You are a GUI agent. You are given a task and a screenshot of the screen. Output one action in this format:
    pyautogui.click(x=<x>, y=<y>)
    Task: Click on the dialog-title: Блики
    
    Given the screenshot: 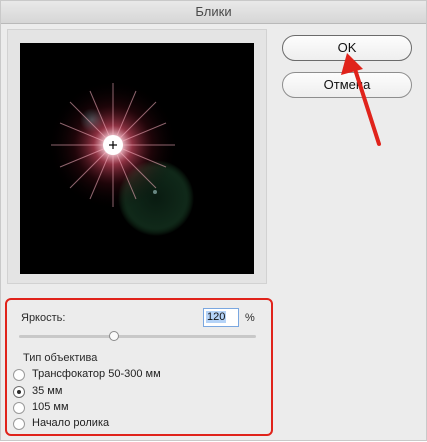 What is the action you would take?
    pyautogui.click(x=213, y=12)
    